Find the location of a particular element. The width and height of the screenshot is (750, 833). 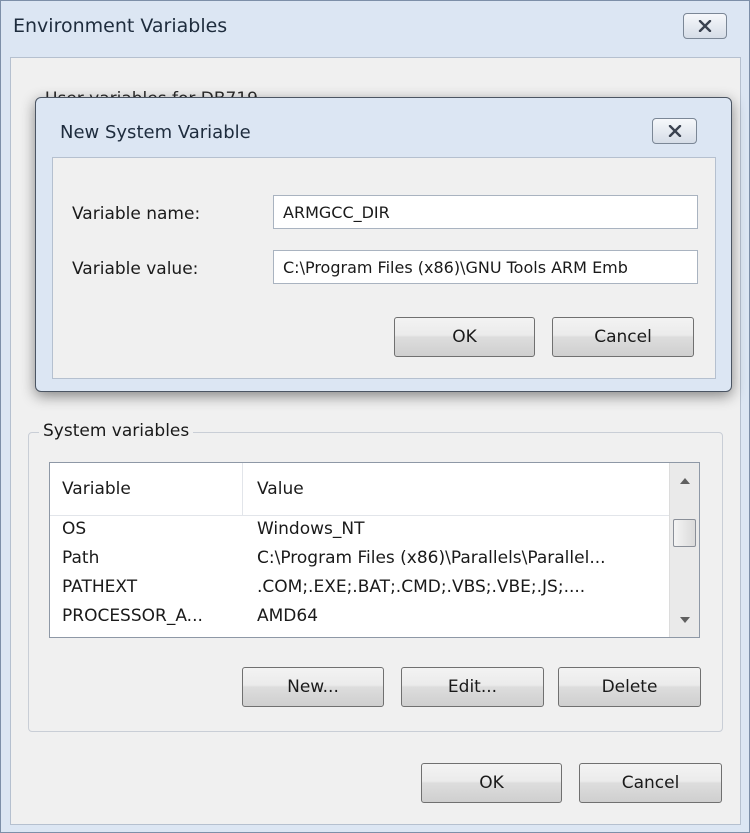

arrow-up-icon is located at coordinates (684, 481).